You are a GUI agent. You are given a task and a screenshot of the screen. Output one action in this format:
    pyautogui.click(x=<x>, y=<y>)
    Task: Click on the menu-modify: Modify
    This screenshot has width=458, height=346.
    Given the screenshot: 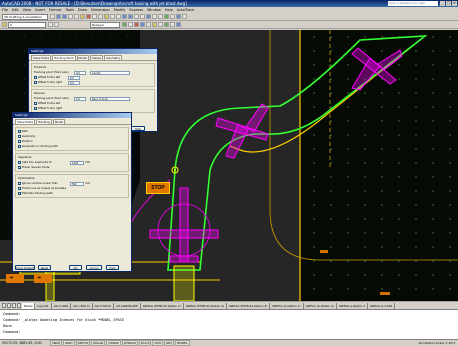 What is the action you would take?
    pyautogui.click(x=120, y=10)
    